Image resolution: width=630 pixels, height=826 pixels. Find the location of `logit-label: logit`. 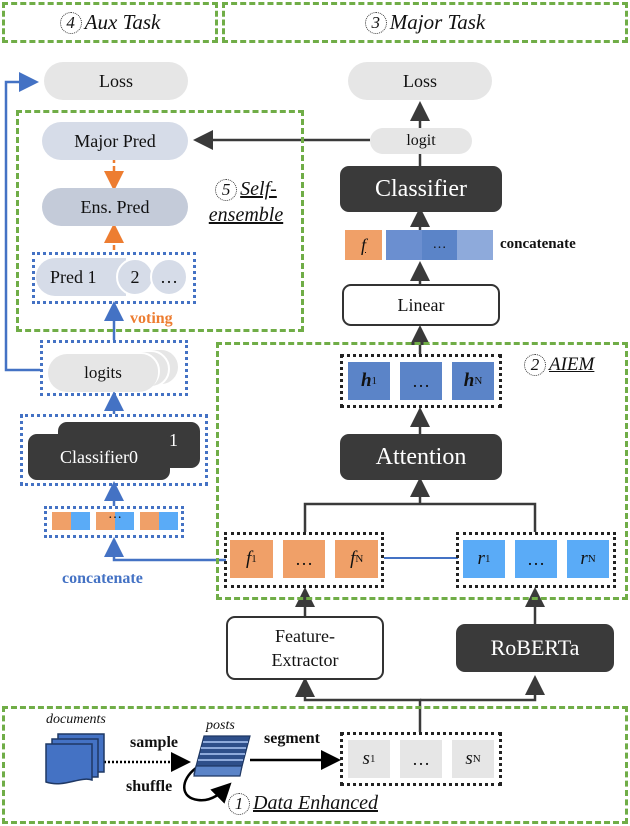

logit-label: logit is located at coordinates (421, 140).